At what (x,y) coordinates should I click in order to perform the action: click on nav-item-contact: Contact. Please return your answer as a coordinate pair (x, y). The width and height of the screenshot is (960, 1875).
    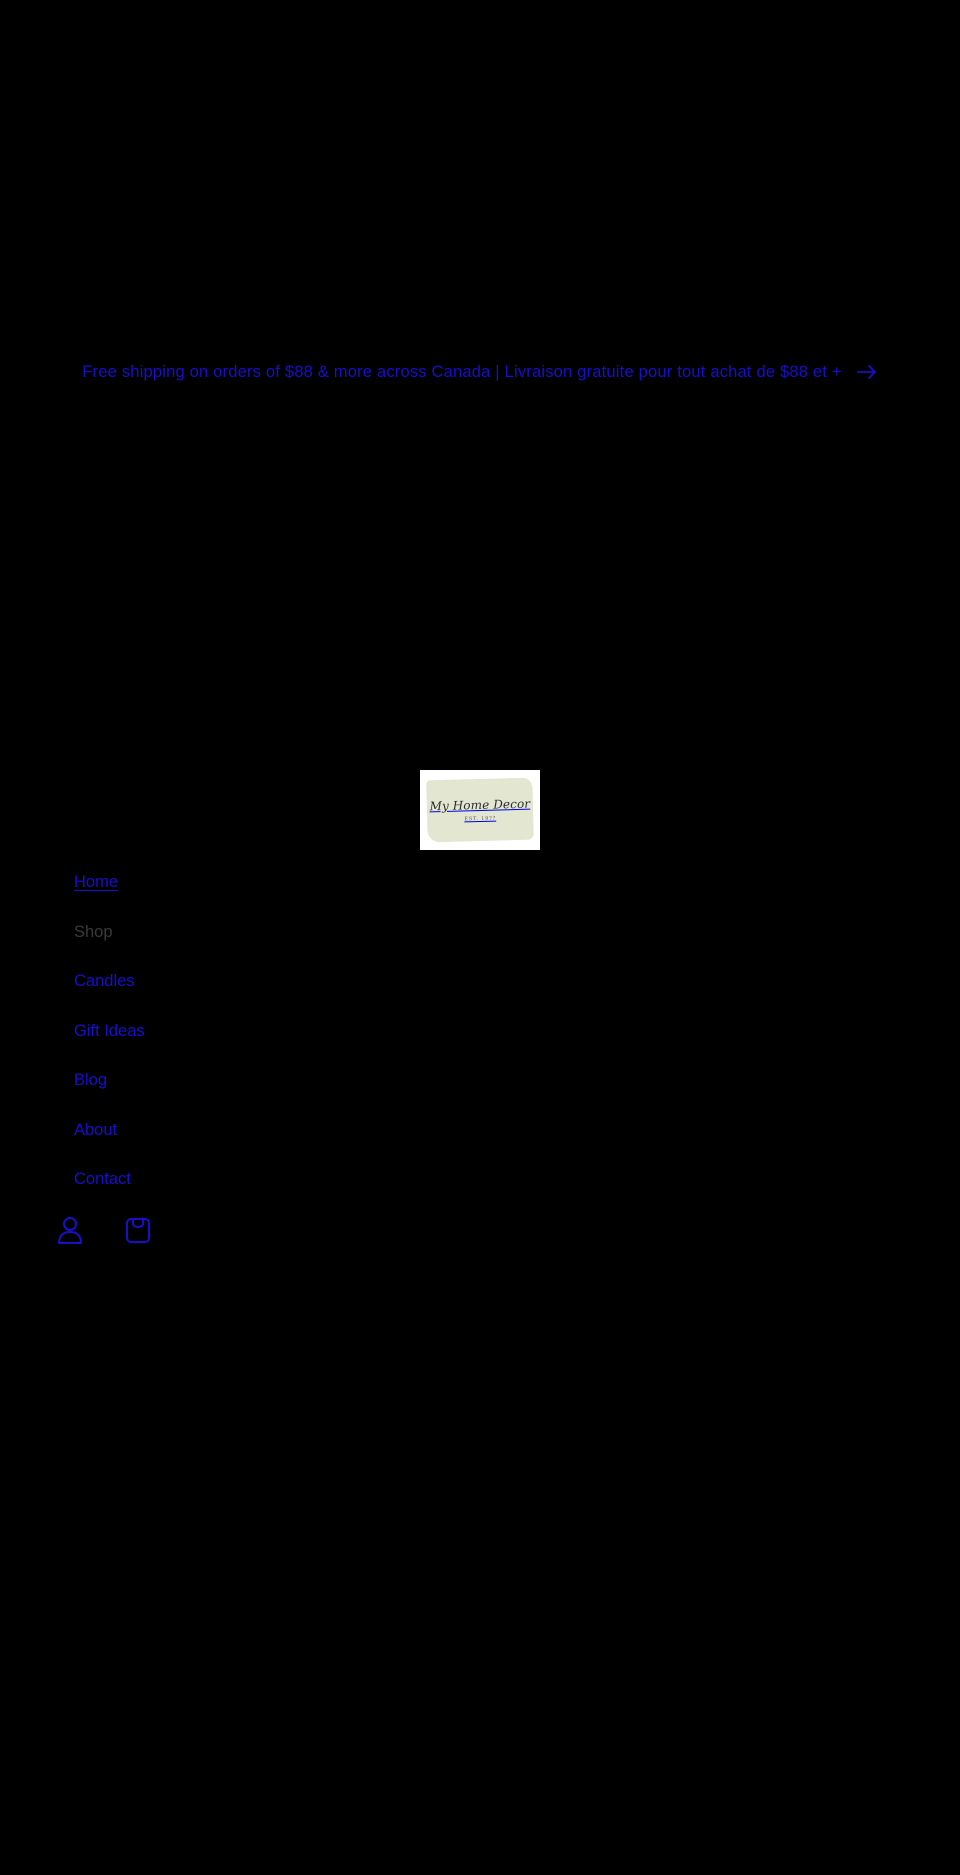
    Looking at the image, I should click on (109, 1180).